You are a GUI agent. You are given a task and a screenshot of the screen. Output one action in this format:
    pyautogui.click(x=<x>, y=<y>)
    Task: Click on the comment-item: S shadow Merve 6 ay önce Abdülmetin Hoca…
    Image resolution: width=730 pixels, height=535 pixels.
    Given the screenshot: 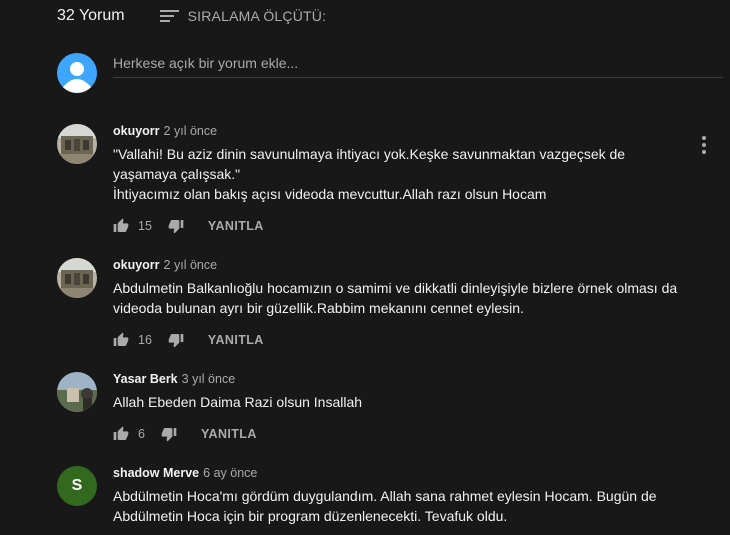 What is the action you would take?
    pyautogui.click(x=377, y=496)
    